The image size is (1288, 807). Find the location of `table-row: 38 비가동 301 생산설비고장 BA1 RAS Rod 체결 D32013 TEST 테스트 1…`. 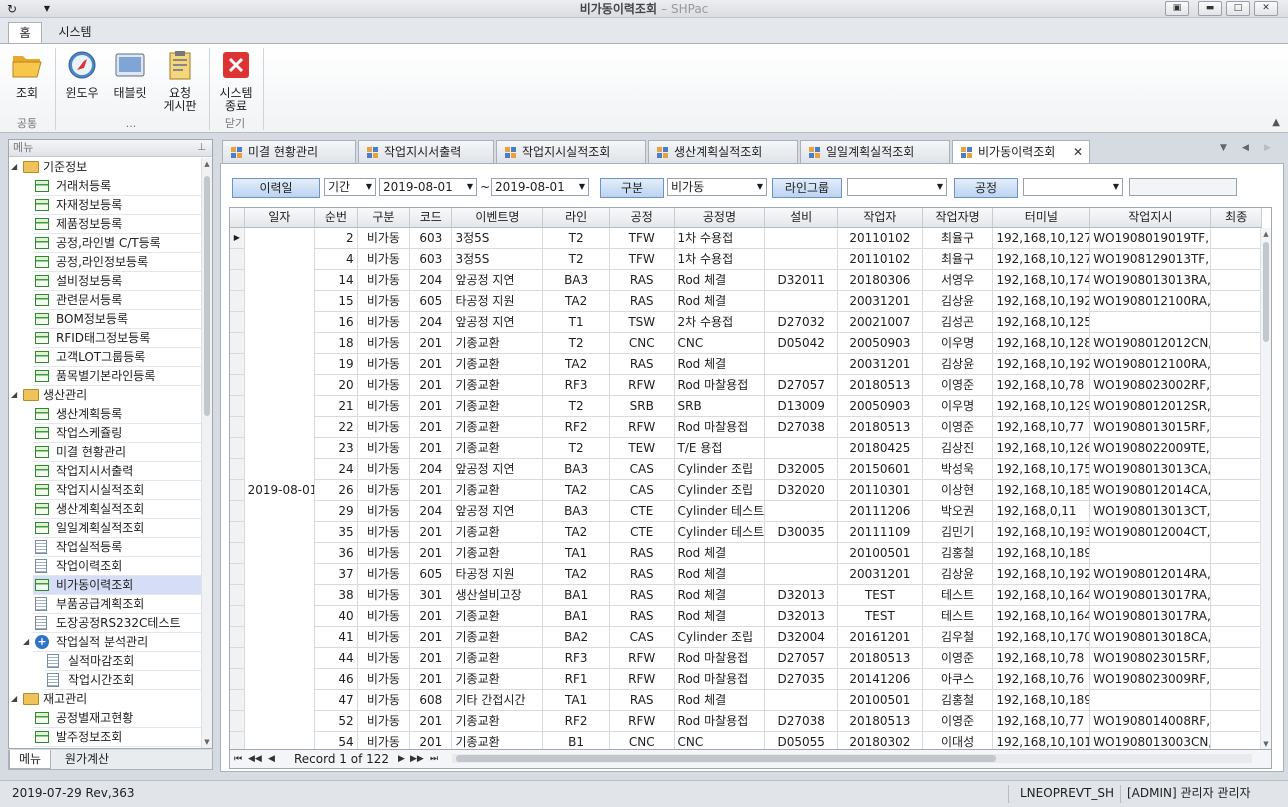

table-row: 38 비가동 301 생산설비고장 BA1 RAS Rod 체결 D32013 TEST 테스트 1… is located at coordinates (746, 595).